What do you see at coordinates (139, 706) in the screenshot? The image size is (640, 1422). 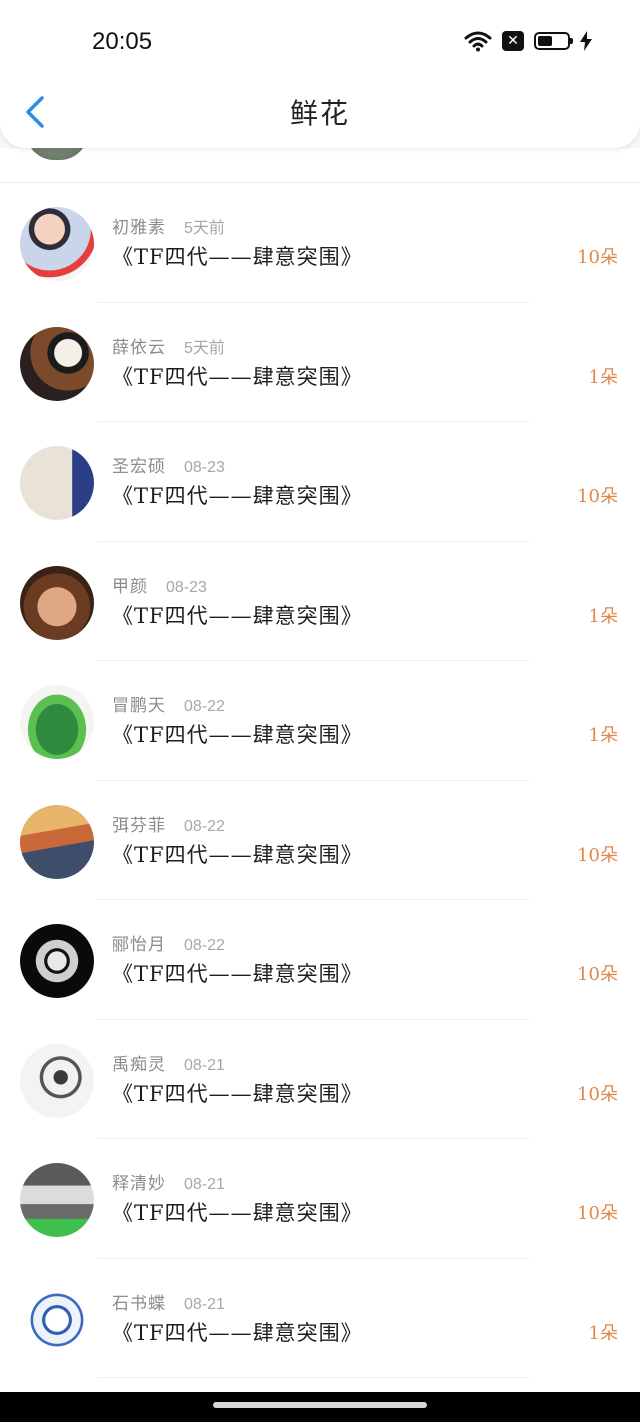 I see `user-name: 冒鹏天` at bounding box center [139, 706].